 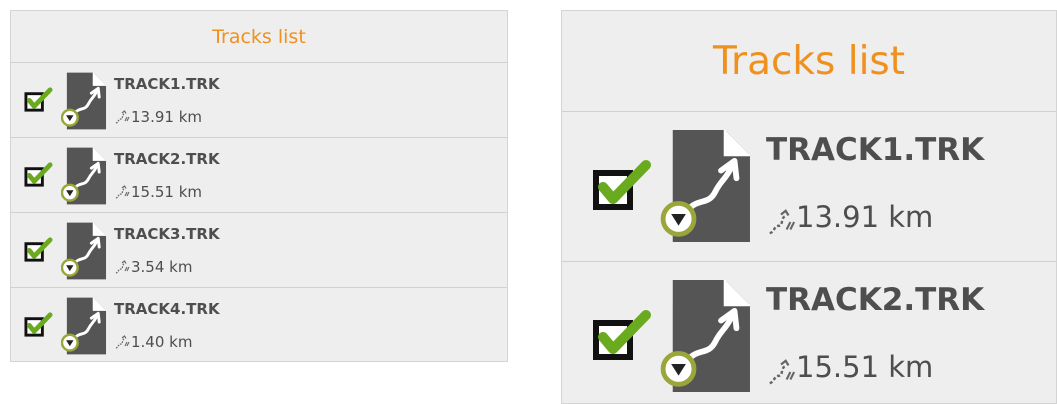 I want to click on track-name: TRACK4.TRK, so click(x=167, y=309).